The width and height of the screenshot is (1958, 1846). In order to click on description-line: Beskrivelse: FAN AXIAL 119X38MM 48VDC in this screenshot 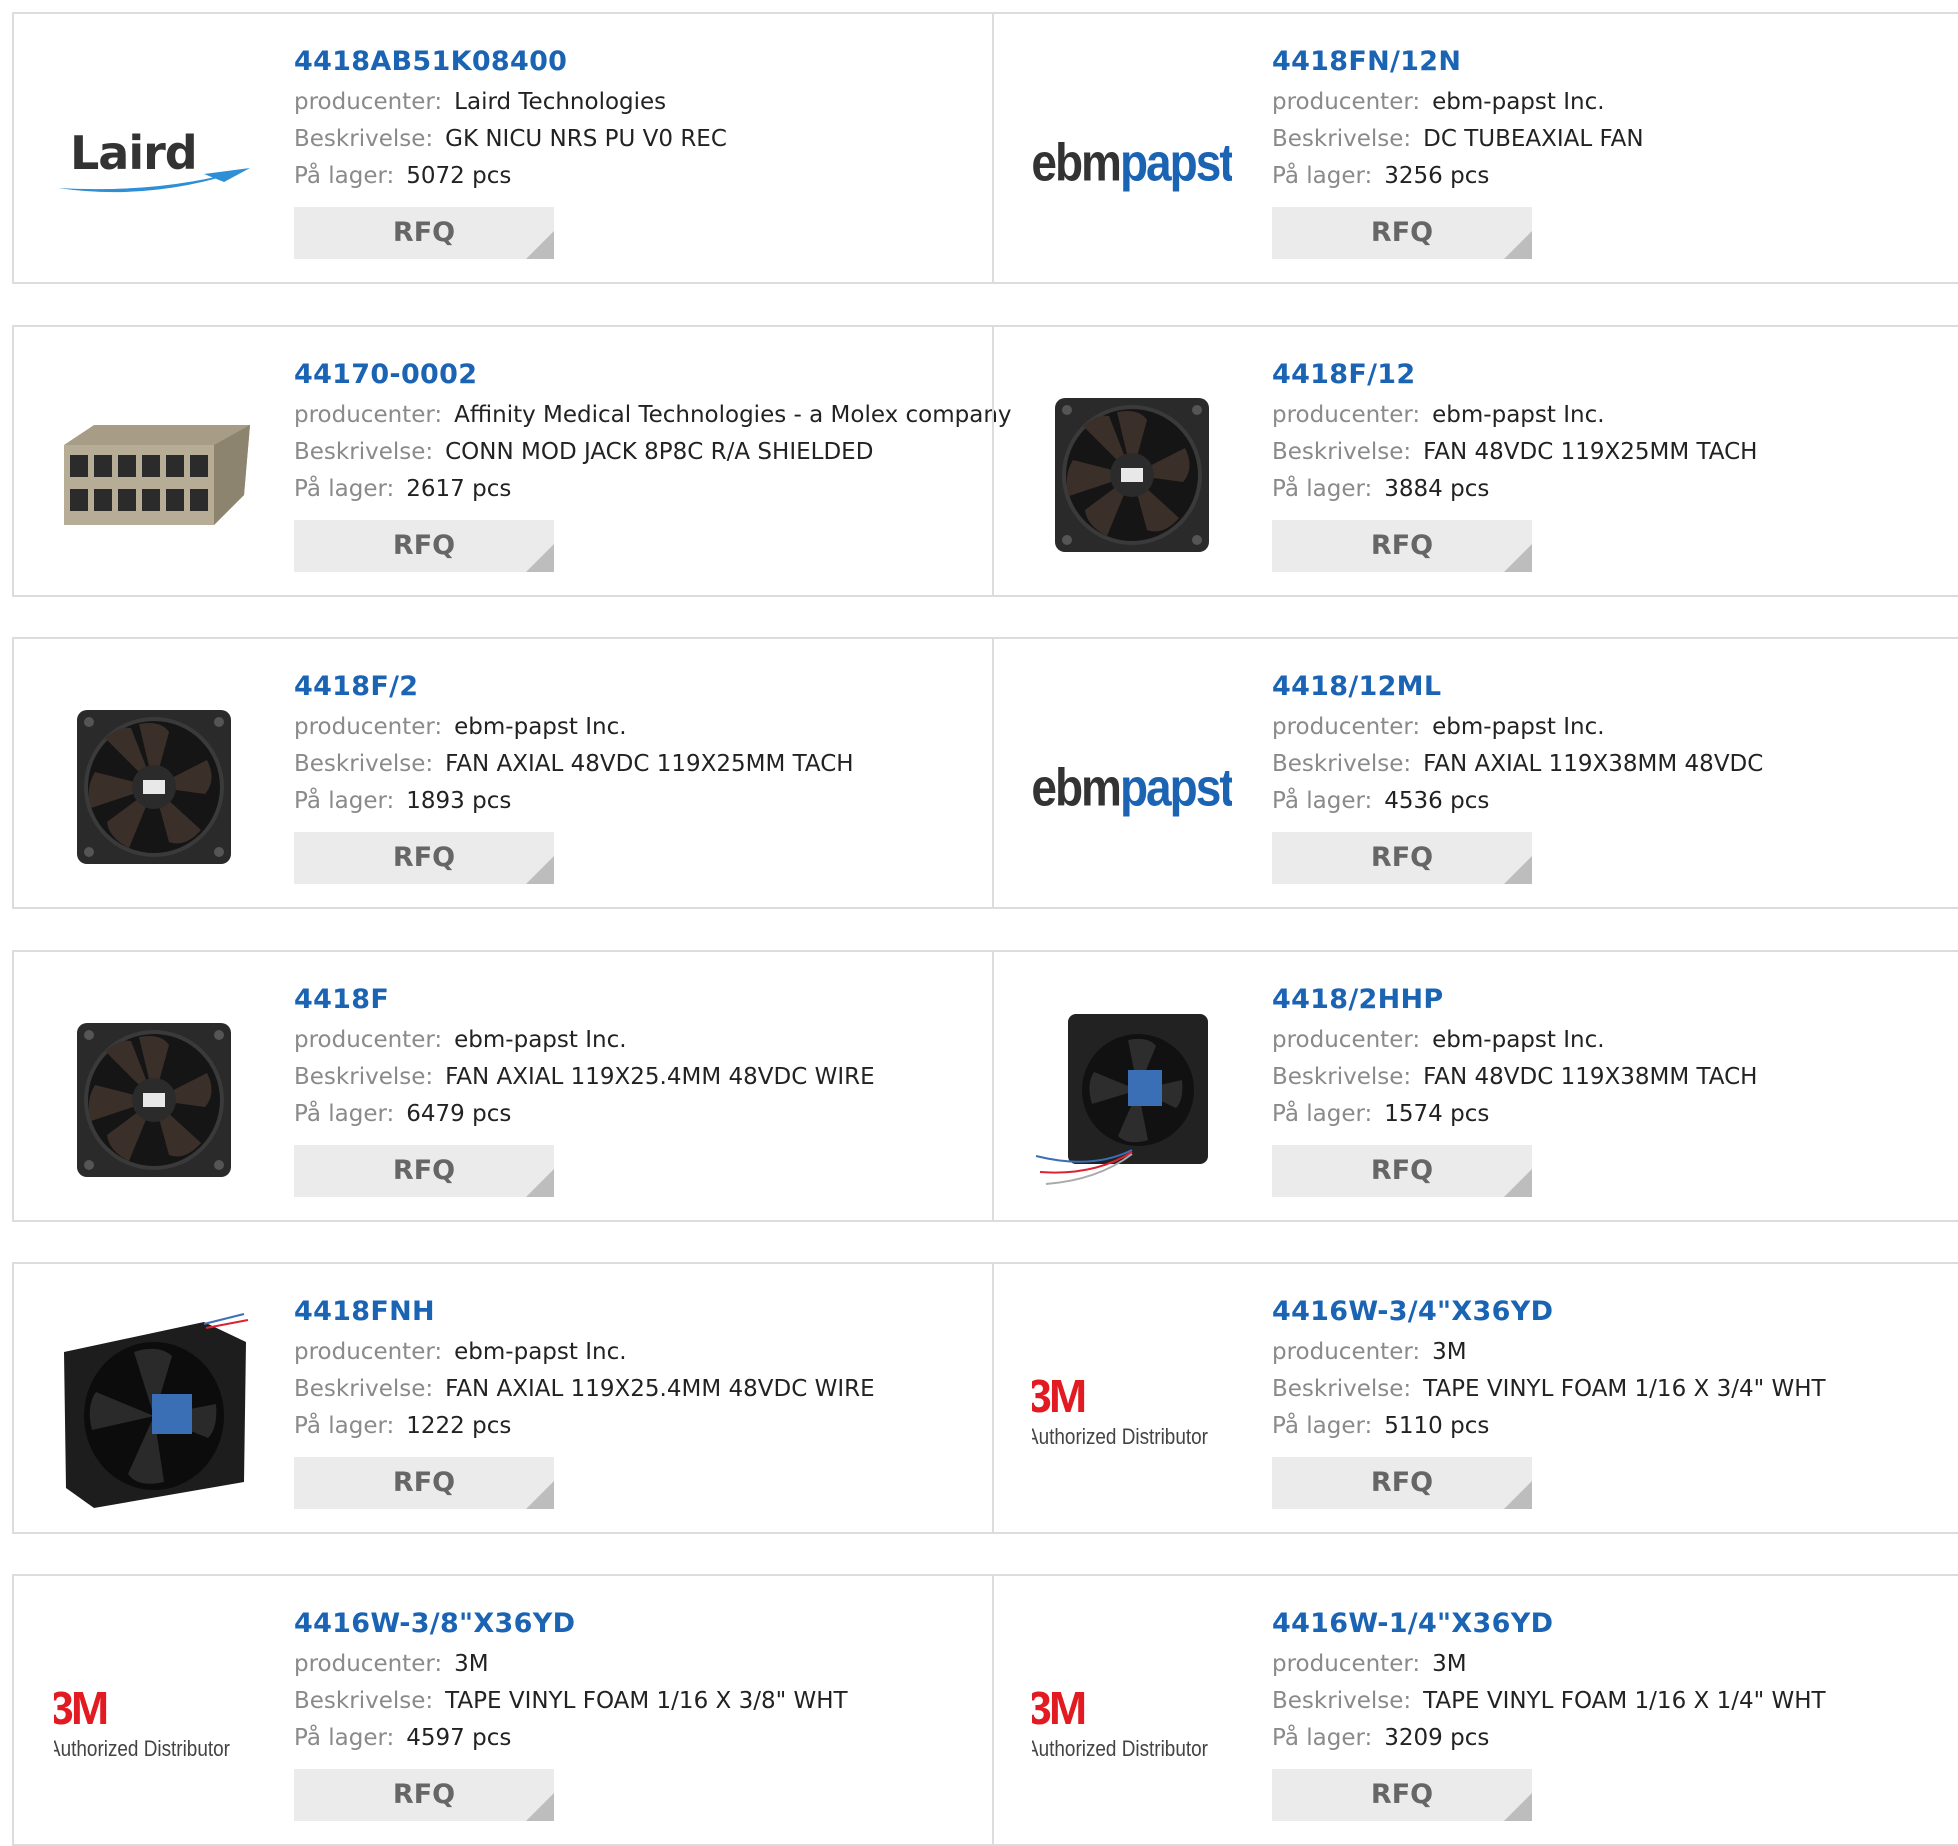, I will do `click(1612, 764)`.